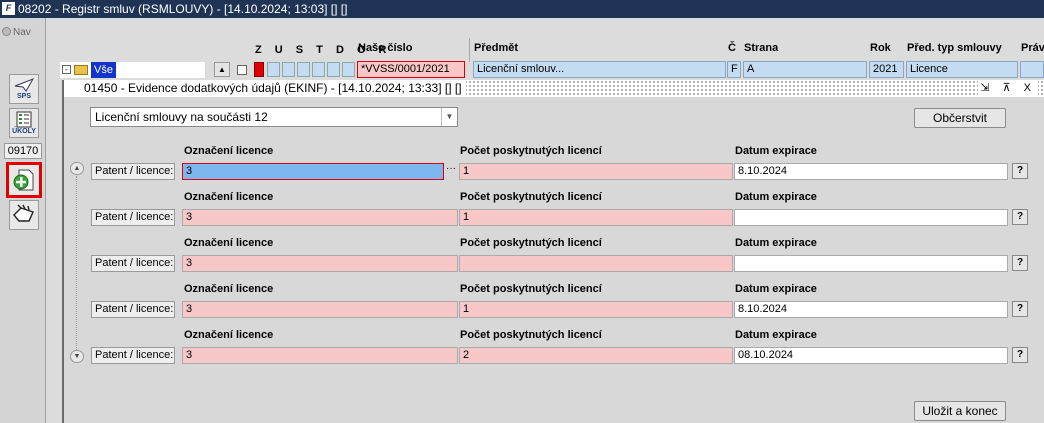 Image resolution: width=1044 pixels, height=423 pixels. I want to click on sps-label: SPS, so click(23, 96).